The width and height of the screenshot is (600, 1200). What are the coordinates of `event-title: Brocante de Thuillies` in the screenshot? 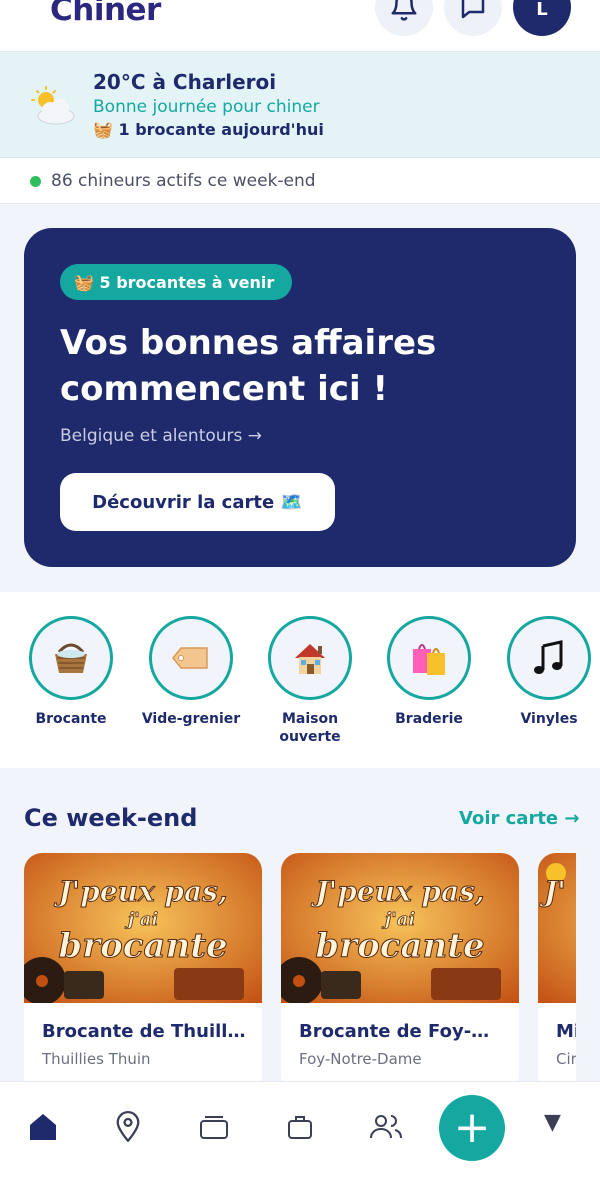 It's located at (144, 1031).